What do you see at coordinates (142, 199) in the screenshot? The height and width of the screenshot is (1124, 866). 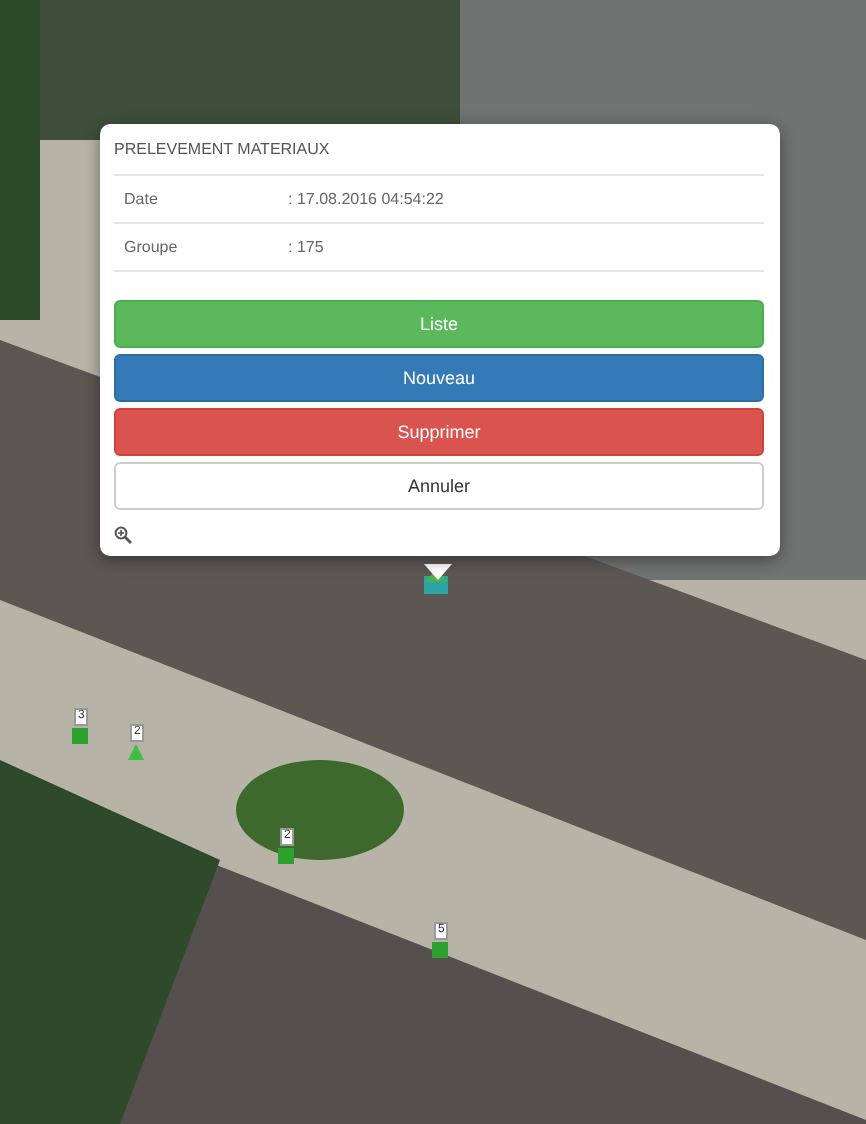 I see `field-label: Date` at bounding box center [142, 199].